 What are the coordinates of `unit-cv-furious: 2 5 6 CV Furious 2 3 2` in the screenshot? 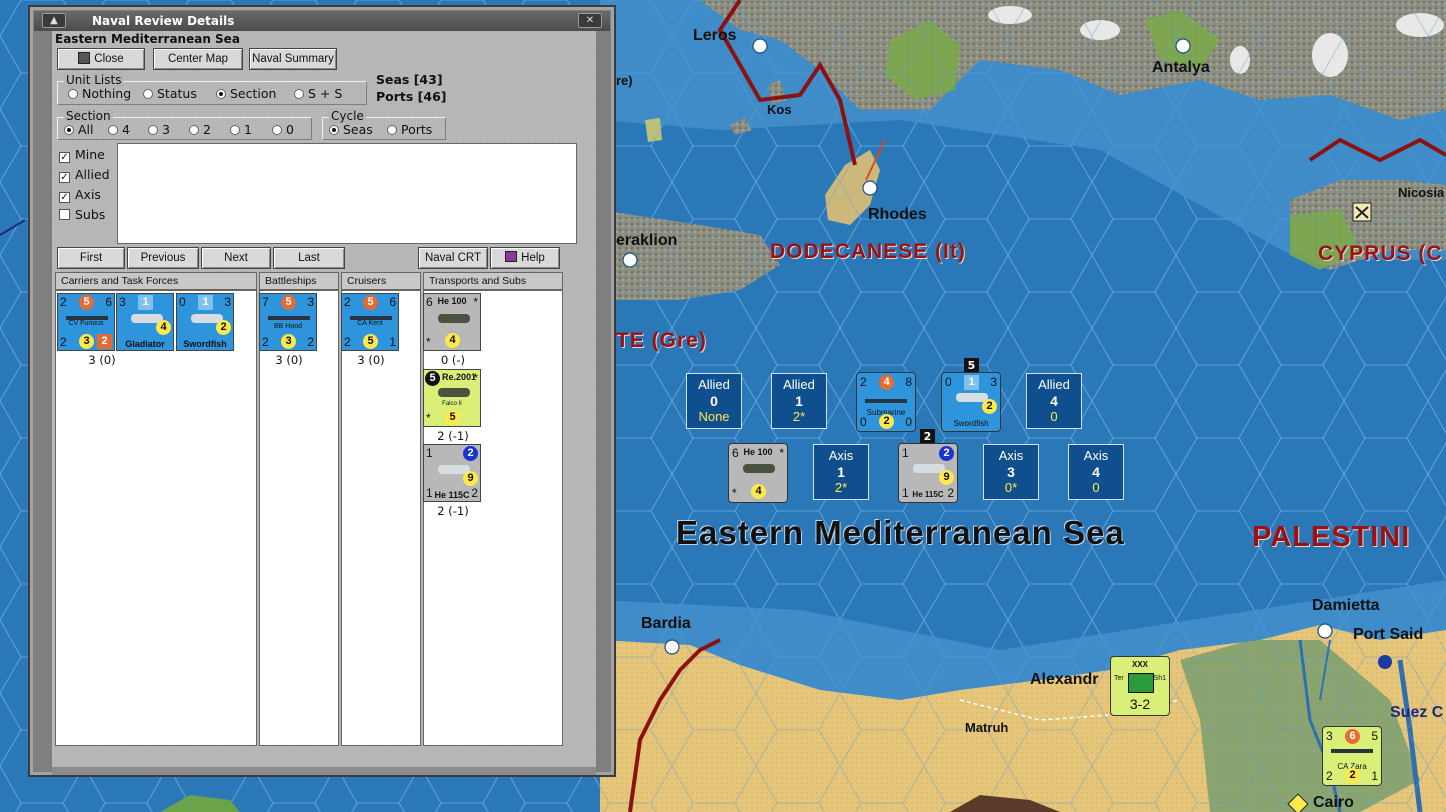 It's located at (86, 322).